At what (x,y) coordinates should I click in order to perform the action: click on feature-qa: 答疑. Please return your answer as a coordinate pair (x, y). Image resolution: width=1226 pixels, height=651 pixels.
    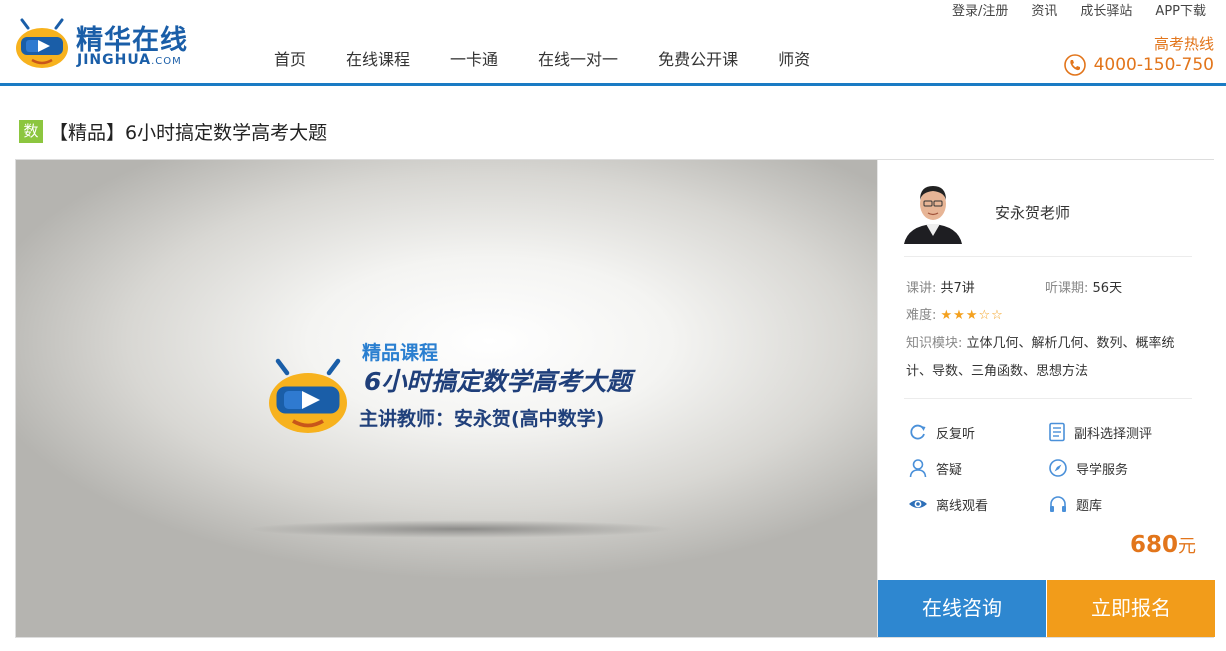
    Looking at the image, I should click on (935, 468).